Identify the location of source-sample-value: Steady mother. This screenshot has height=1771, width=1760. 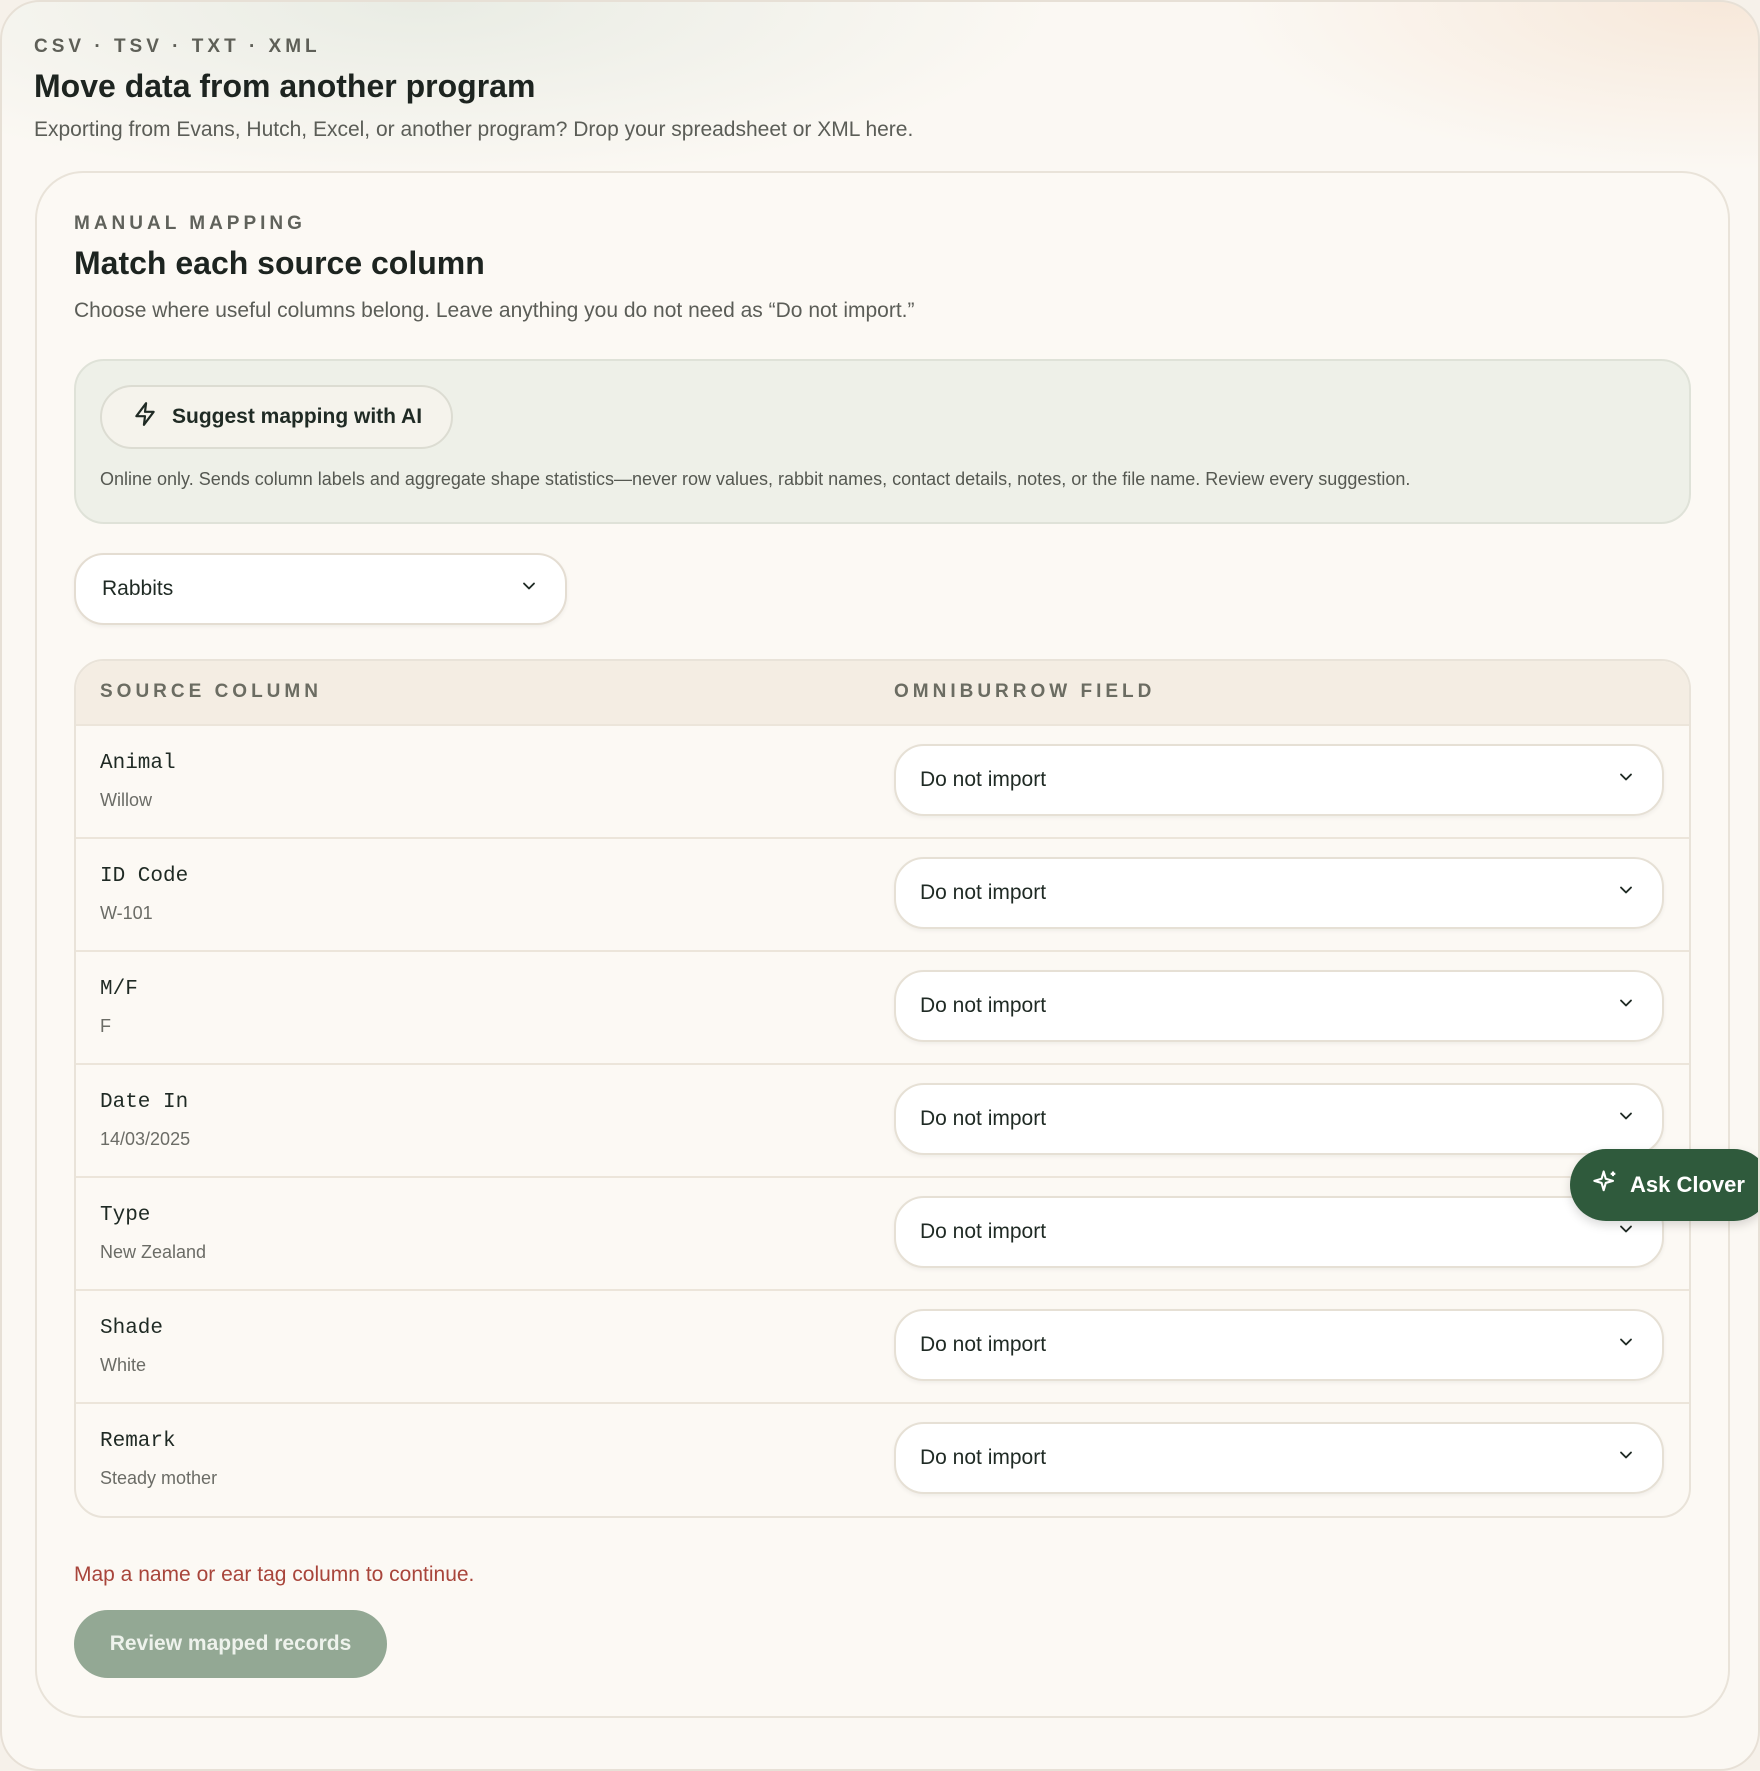
(159, 1478).